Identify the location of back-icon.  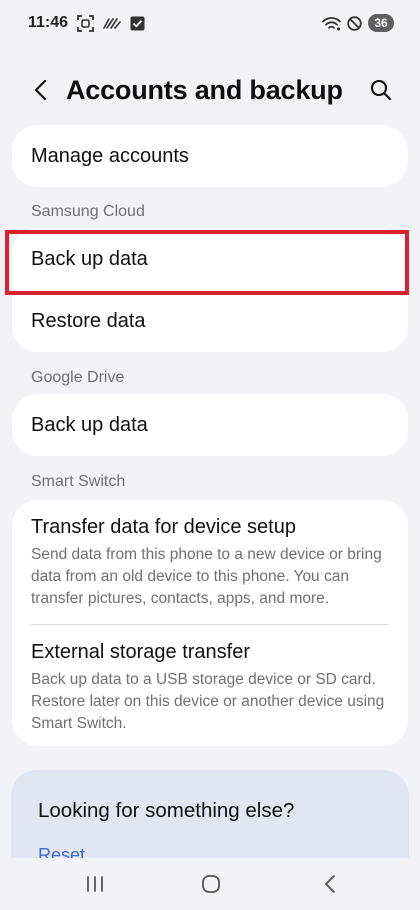
(330, 884).